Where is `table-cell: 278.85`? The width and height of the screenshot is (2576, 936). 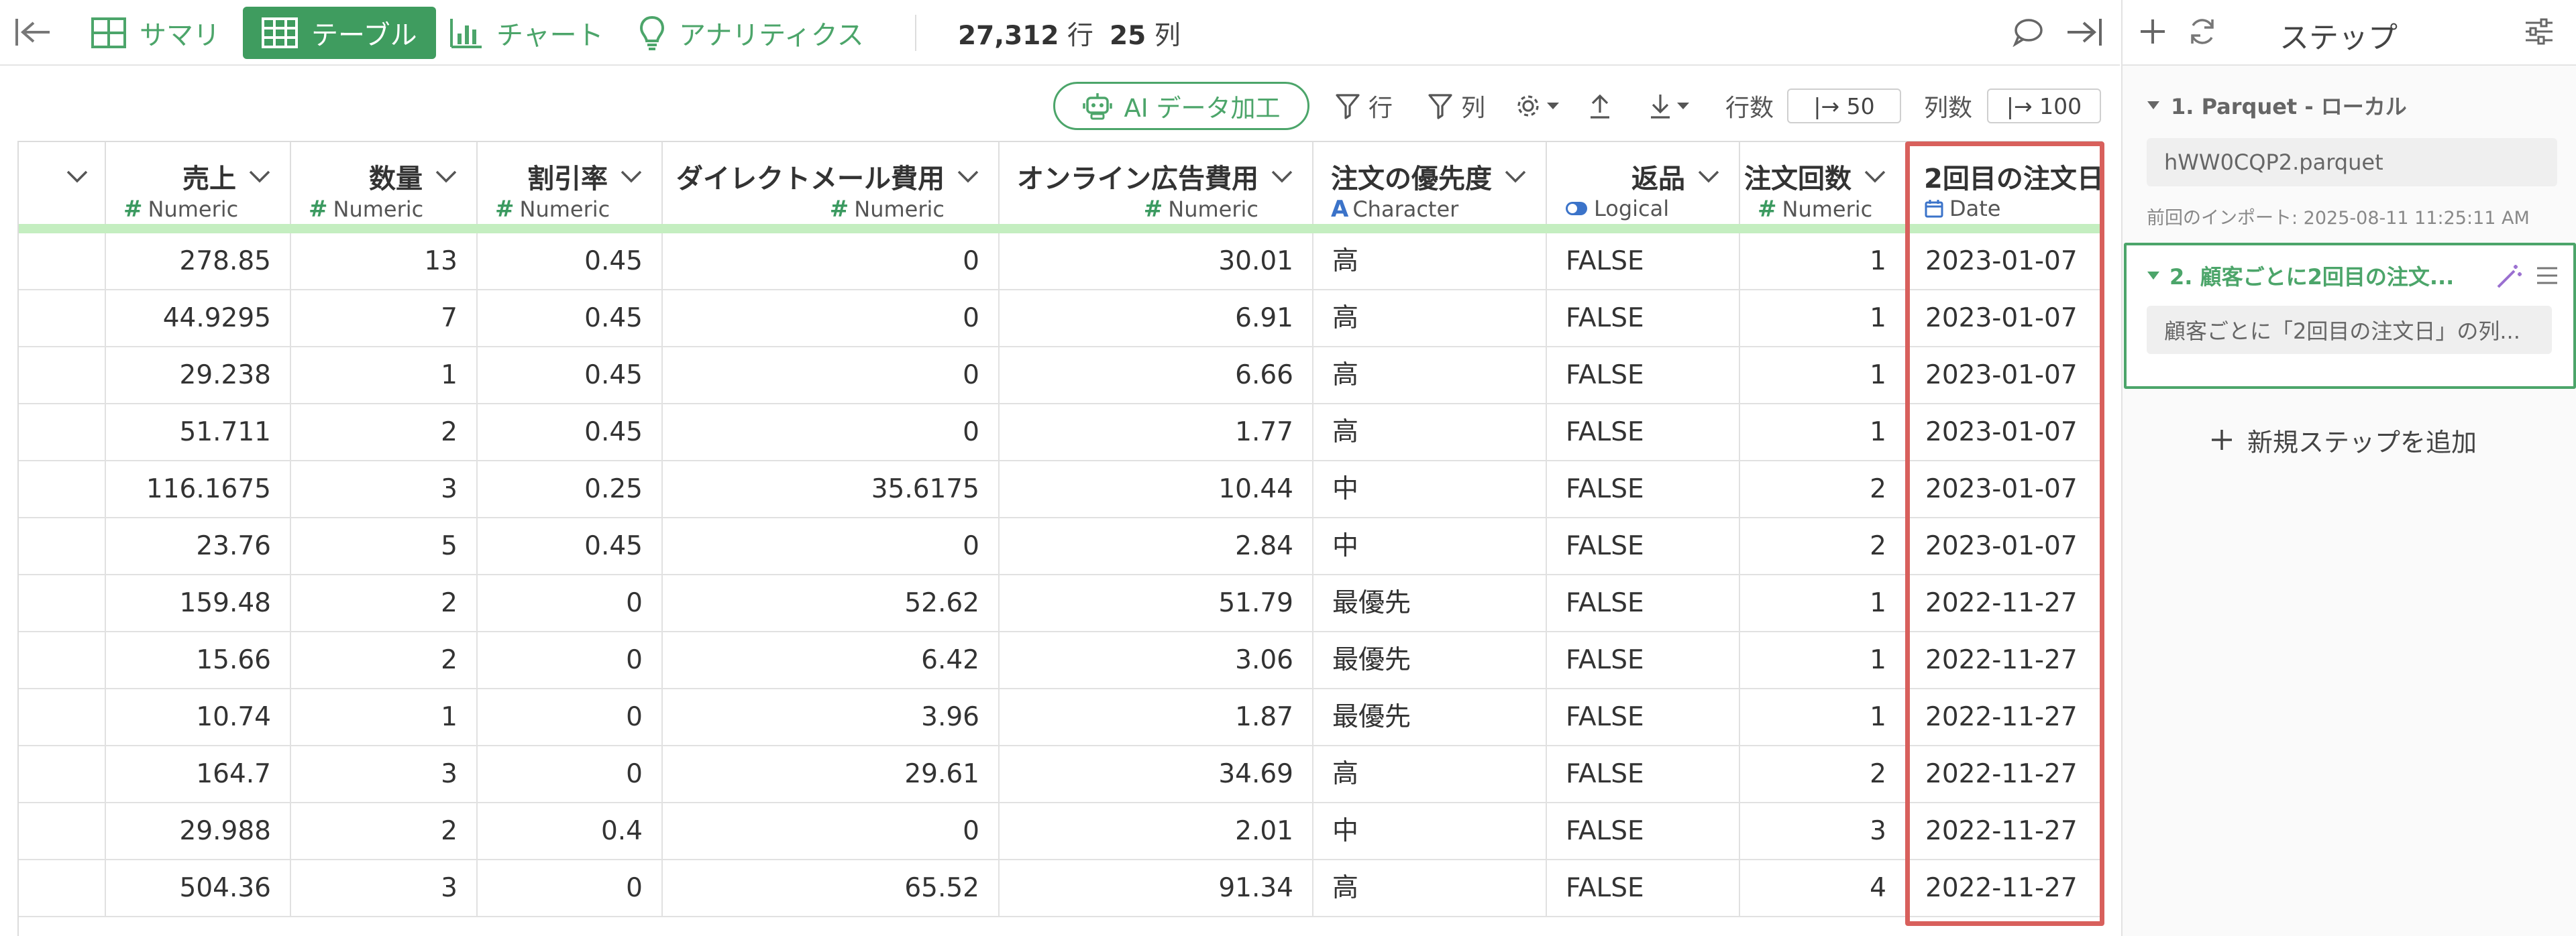 table-cell: 278.85 is located at coordinates (198, 261).